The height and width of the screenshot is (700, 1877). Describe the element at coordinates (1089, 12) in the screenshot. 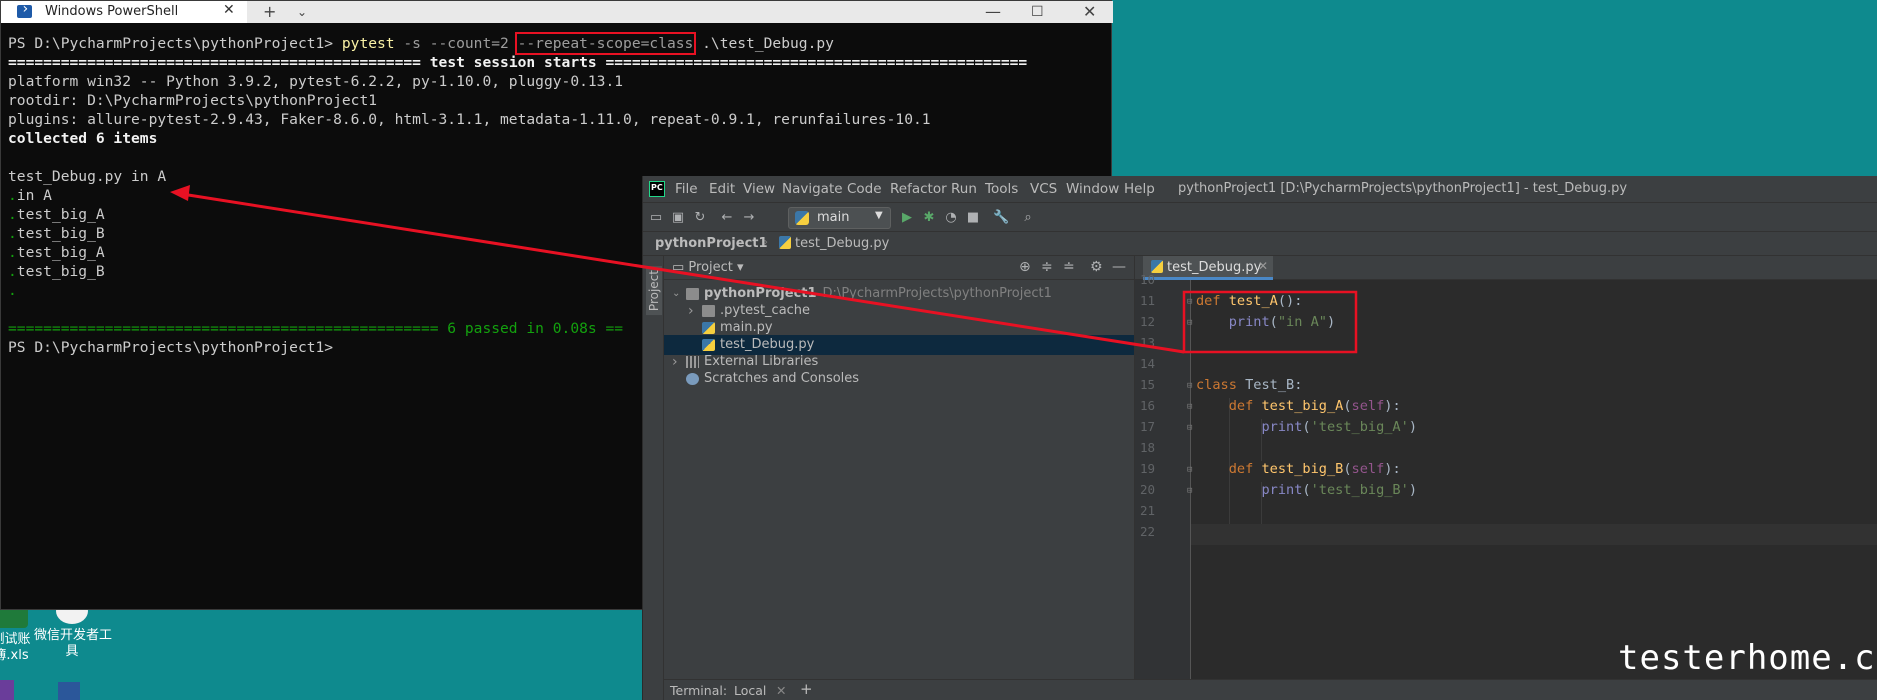

I see `close-window-button: ✕` at that location.